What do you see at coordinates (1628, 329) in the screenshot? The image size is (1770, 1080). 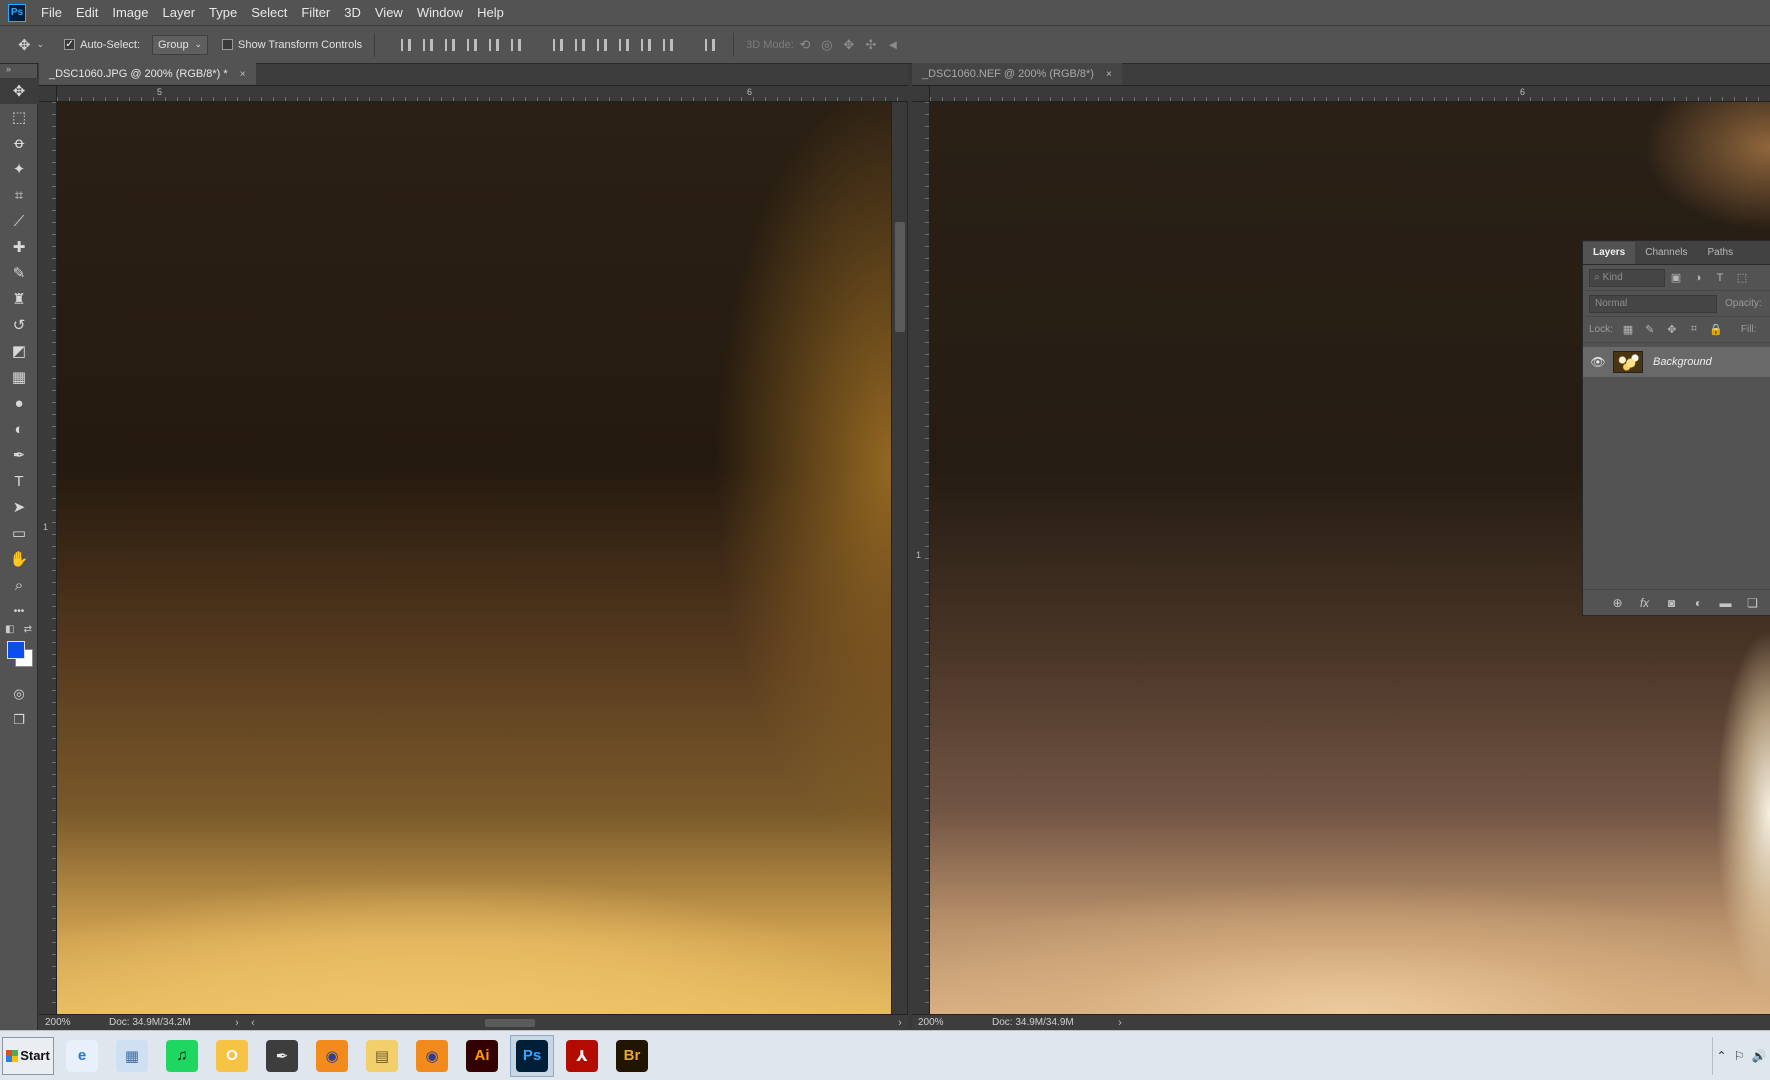 I see `lock-transparent-icon: ▦` at bounding box center [1628, 329].